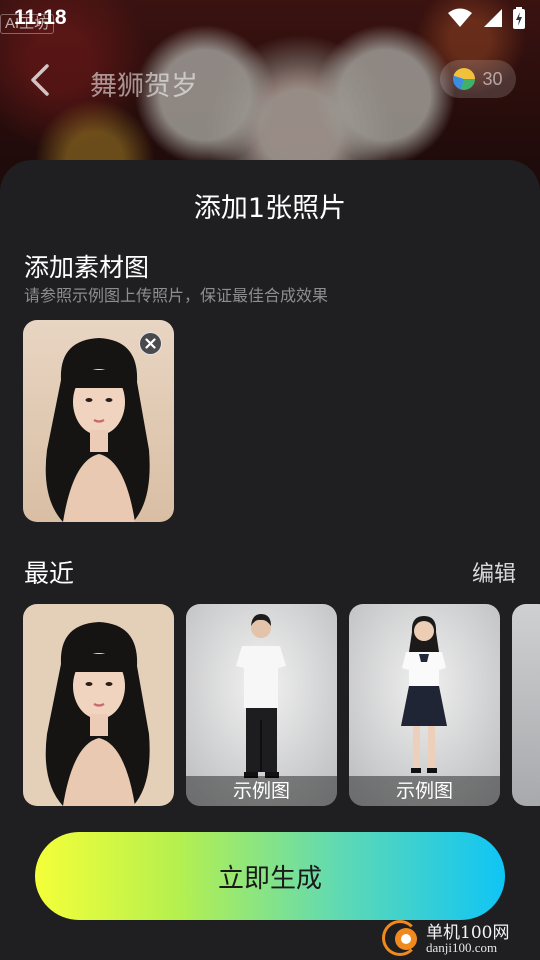 The image size is (540, 960). I want to click on material-section-hint: 请参照示例图上传照片，保证最佳合成效果, so click(176, 295).